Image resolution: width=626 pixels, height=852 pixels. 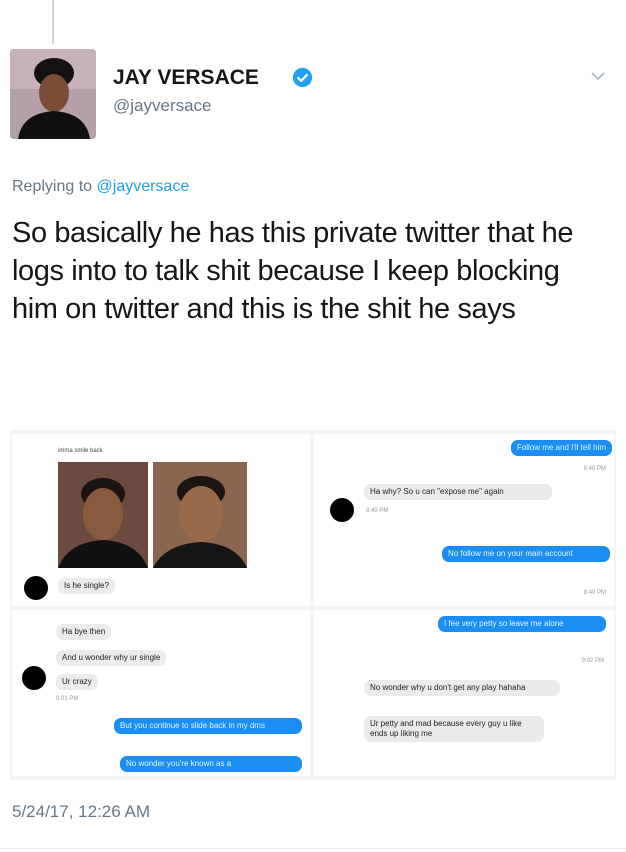 What do you see at coordinates (81, 812) in the screenshot?
I see `tweet-timestamp: 5/24/17, 12:26 AM` at bounding box center [81, 812].